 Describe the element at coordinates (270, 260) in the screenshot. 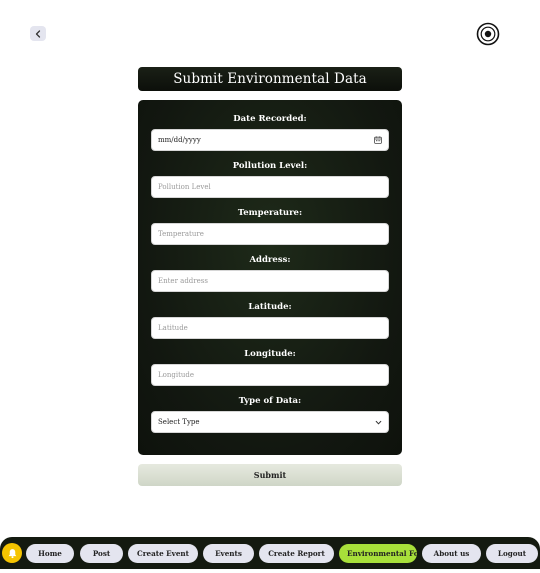

I see `address-label: Address:` at that location.